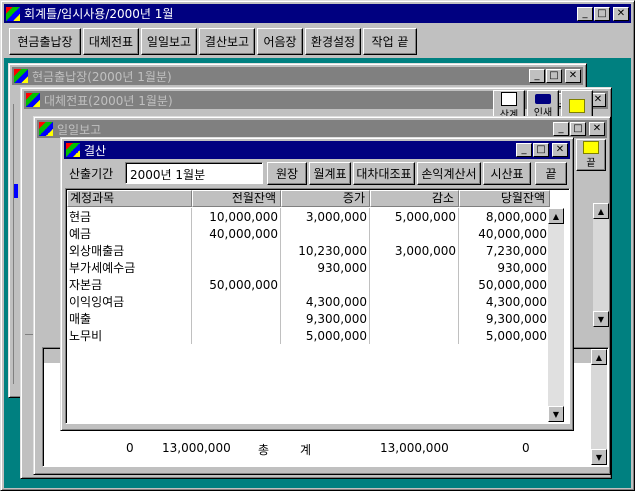  I want to click on table-row: 현금 10,000,000 3,000,000 5,000,000 8,000,000, so click(308, 216).